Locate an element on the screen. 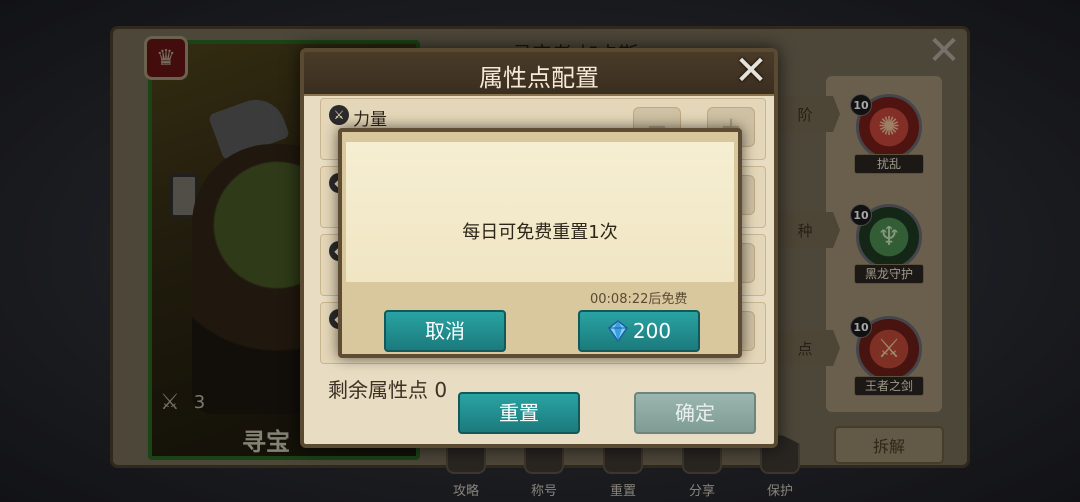 The height and width of the screenshot is (502, 1080). cancel-button: 取消 is located at coordinates (445, 331).